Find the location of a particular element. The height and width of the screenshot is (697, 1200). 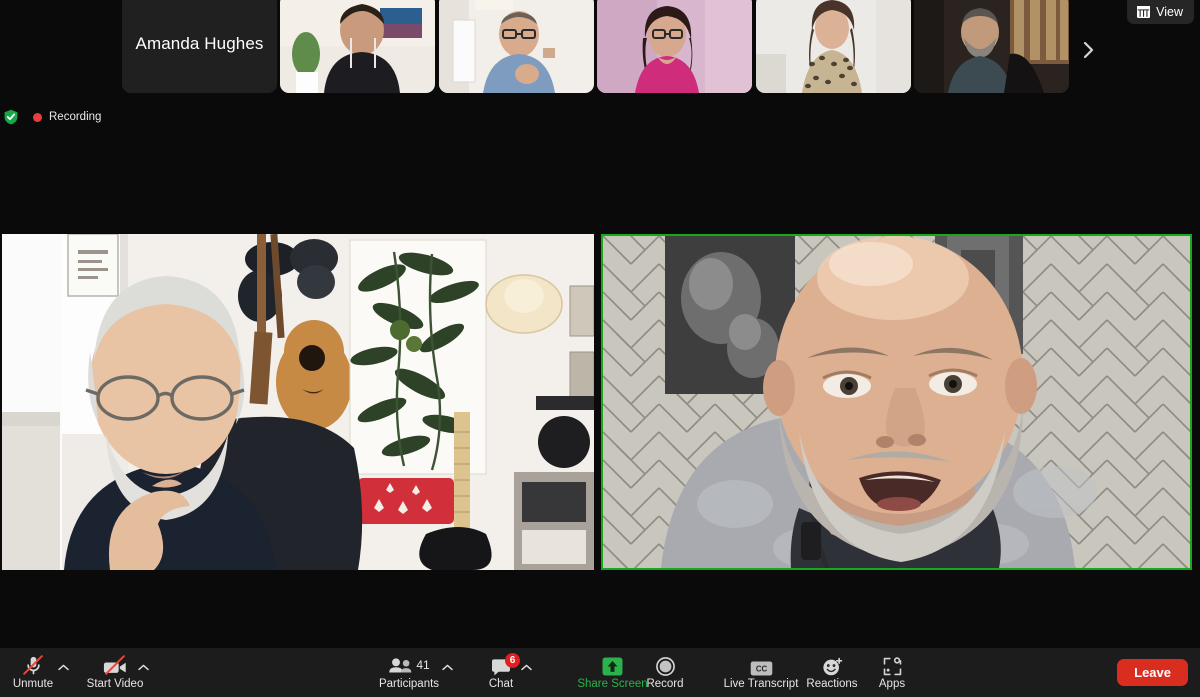

closed-caption-icon: CC is located at coordinates (761, 665).